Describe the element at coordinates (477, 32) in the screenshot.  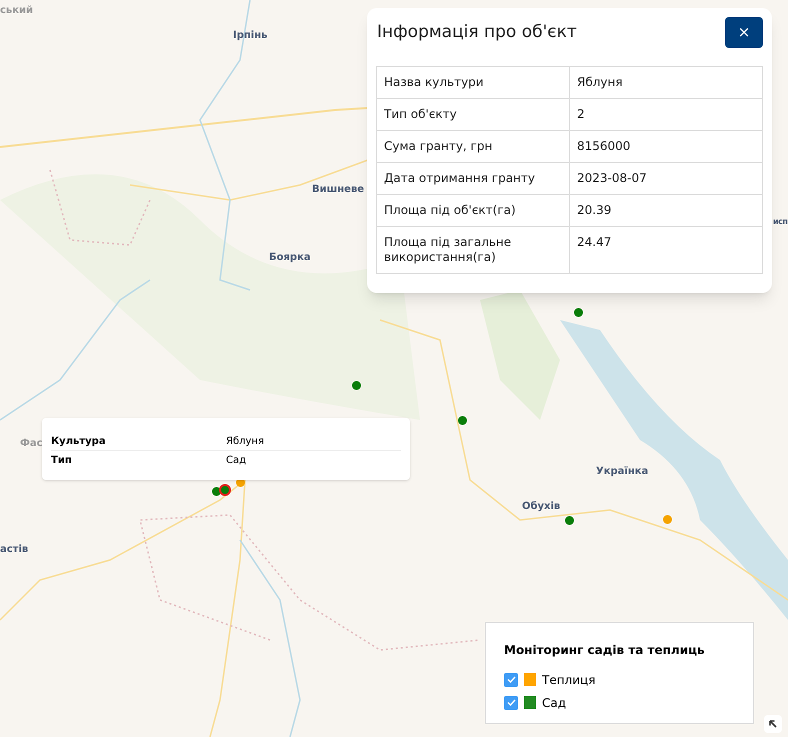
I see `popup-title: Інформація про об'єкт` at that location.